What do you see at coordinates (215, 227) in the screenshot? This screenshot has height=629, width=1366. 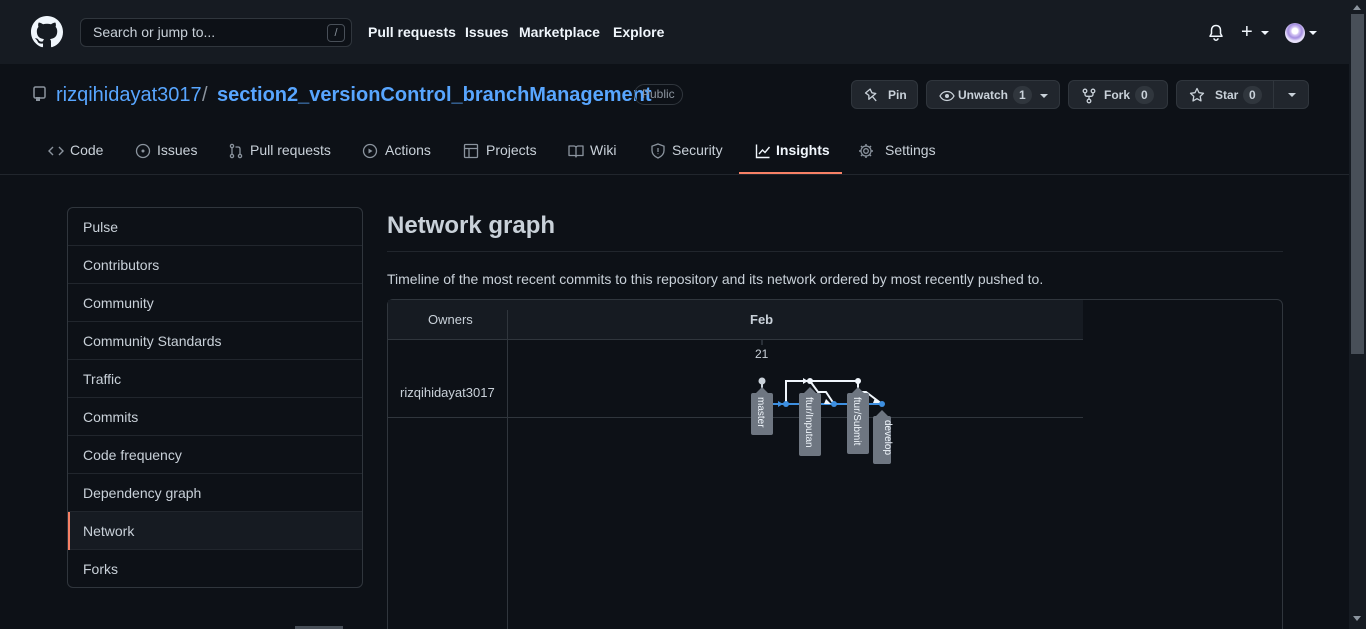 I see `sidebar-item-pulse: Pulse` at bounding box center [215, 227].